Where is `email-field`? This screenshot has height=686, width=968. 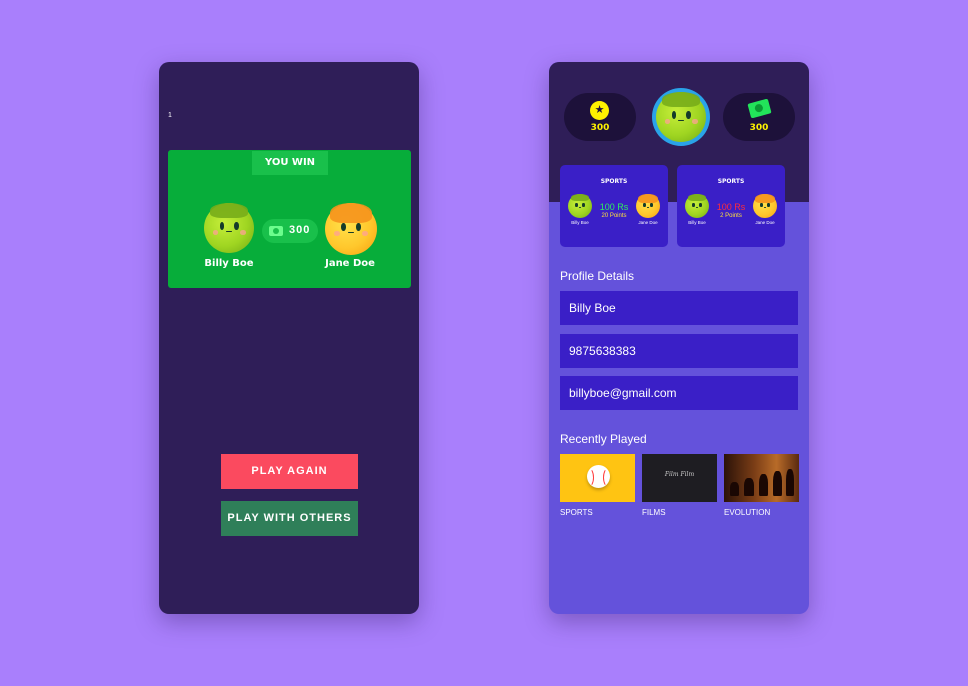
email-field is located at coordinates (679, 393).